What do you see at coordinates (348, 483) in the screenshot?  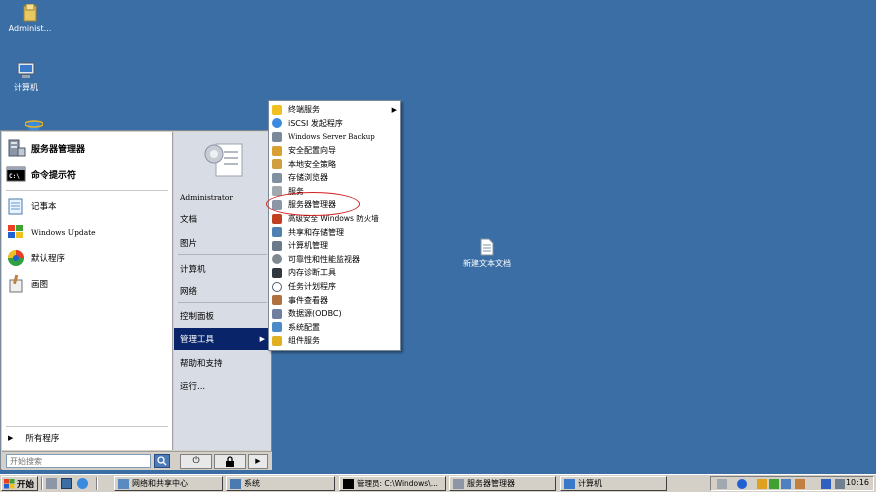 I see `command-prompt-icon` at bounding box center [348, 483].